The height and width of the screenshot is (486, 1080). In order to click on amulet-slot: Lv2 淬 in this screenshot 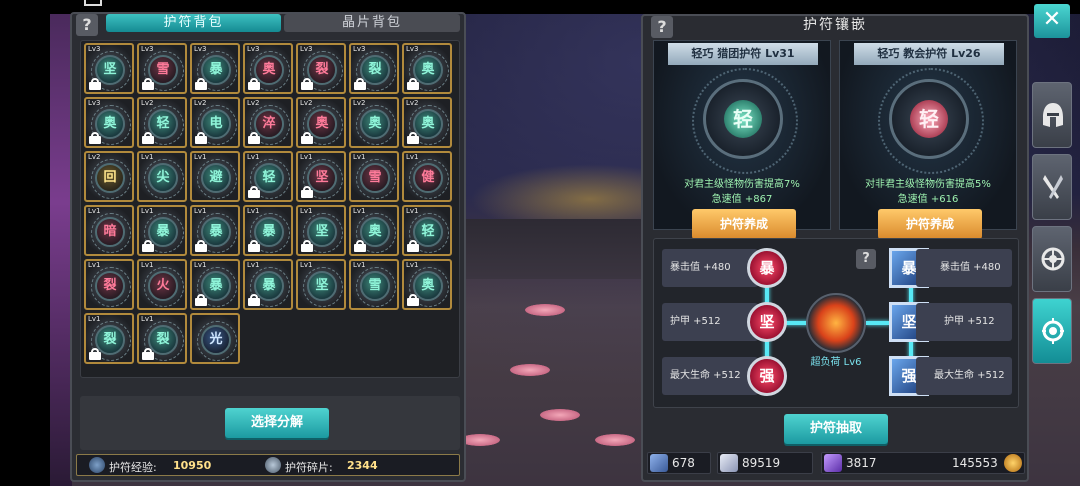, I will do `click(268, 122)`.